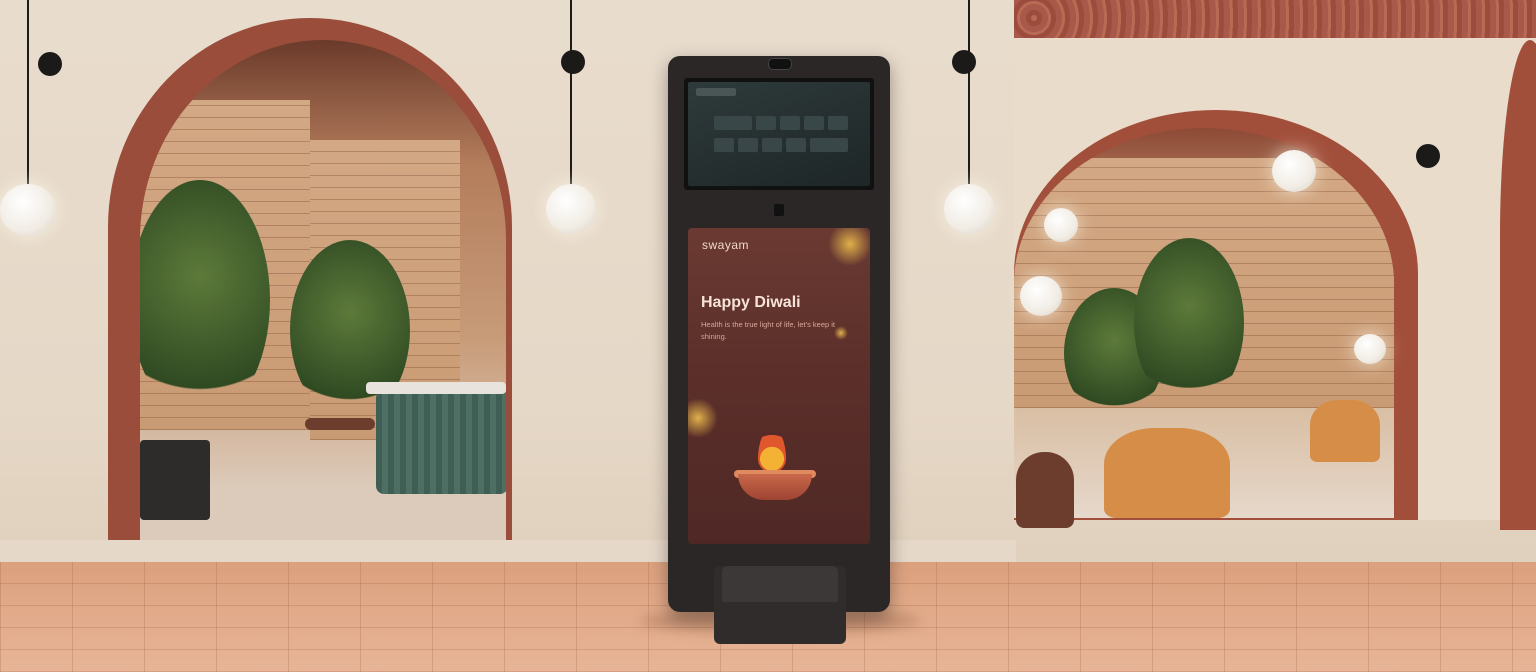  I want to click on ceiling-pattern, so click(1275, 19).